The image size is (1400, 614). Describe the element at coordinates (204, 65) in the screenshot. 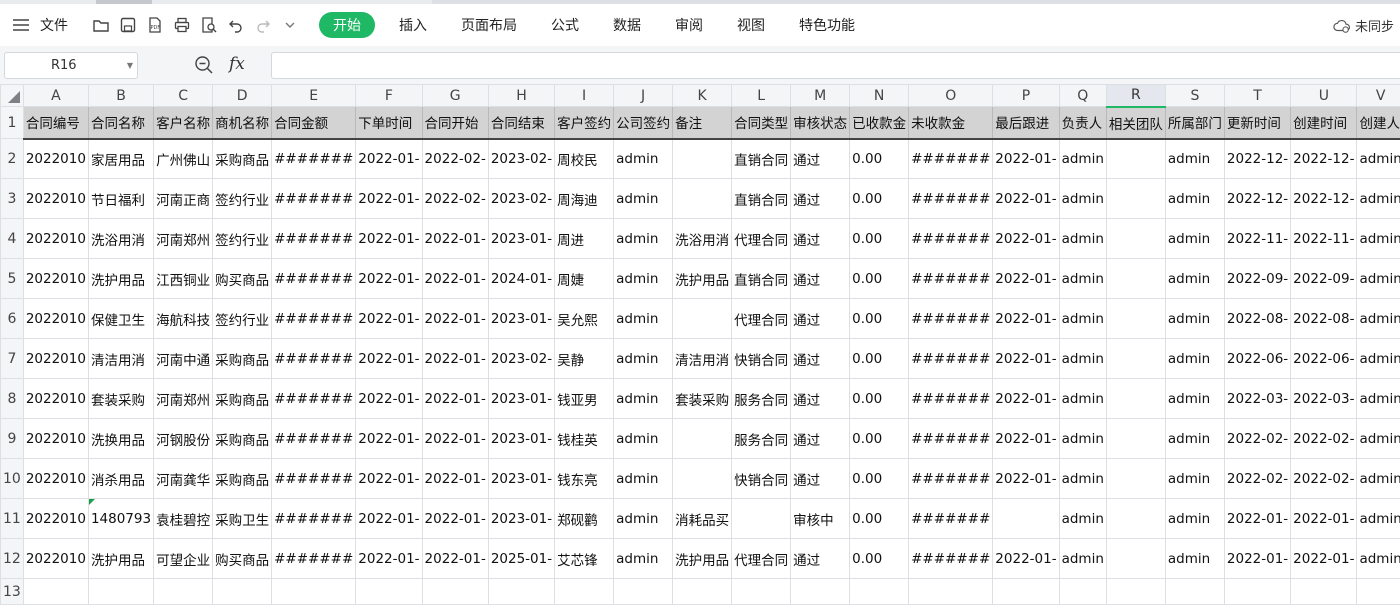

I see `zoom-out-icon` at that location.